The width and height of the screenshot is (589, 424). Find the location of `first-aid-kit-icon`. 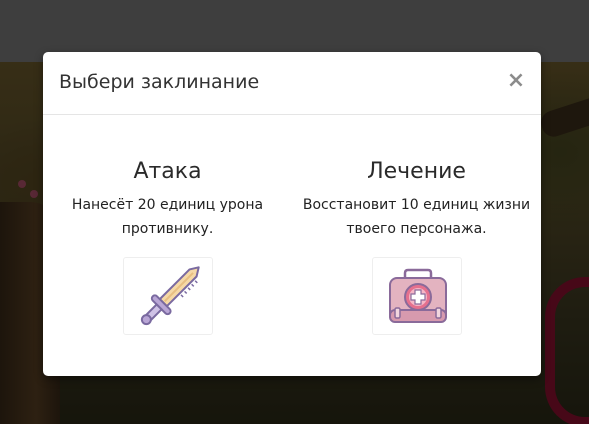

first-aid-kit-icon is located at coordinates (417, 295).